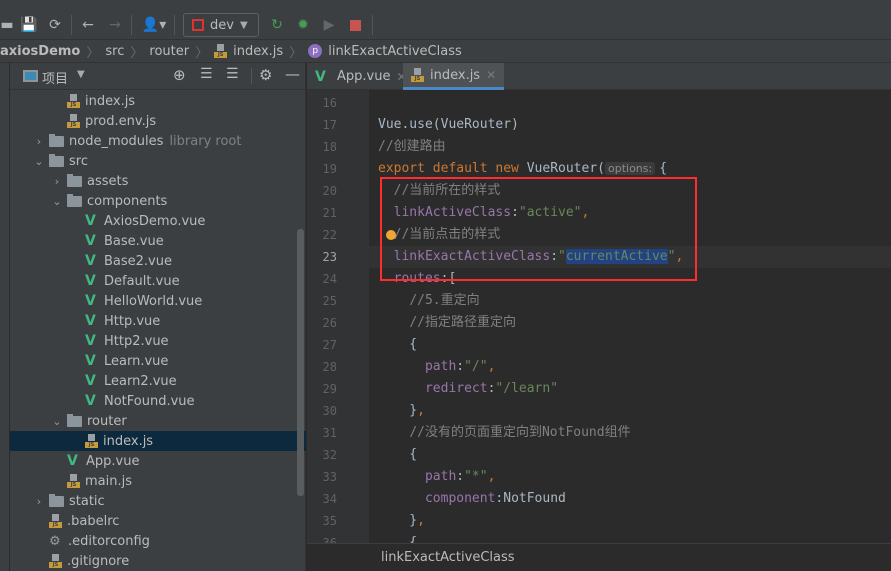  Describe the element at coordinates (158, 401) in the screenshot. I see `tree-item: V NotFound.vue` at that location.